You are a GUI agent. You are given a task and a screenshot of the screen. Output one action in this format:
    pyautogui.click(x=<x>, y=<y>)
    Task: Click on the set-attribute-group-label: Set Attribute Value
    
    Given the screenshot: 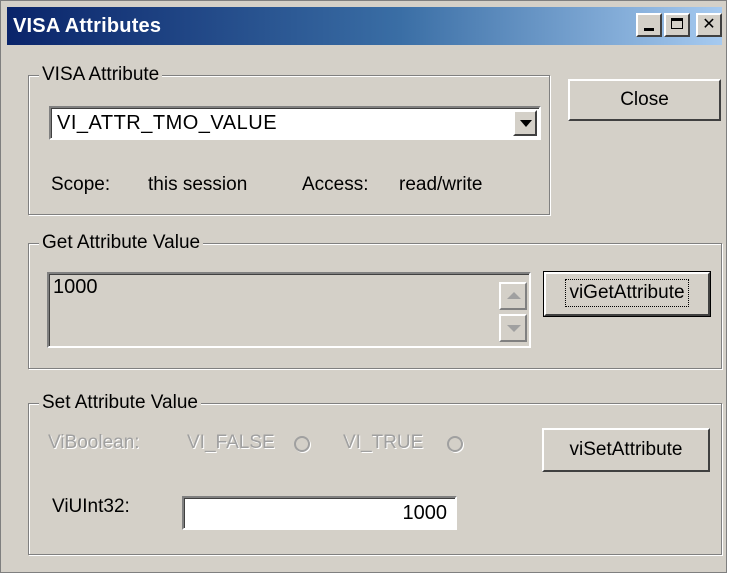 What is the action you would take?
    pyautogui.click(x=120, y=403)
    